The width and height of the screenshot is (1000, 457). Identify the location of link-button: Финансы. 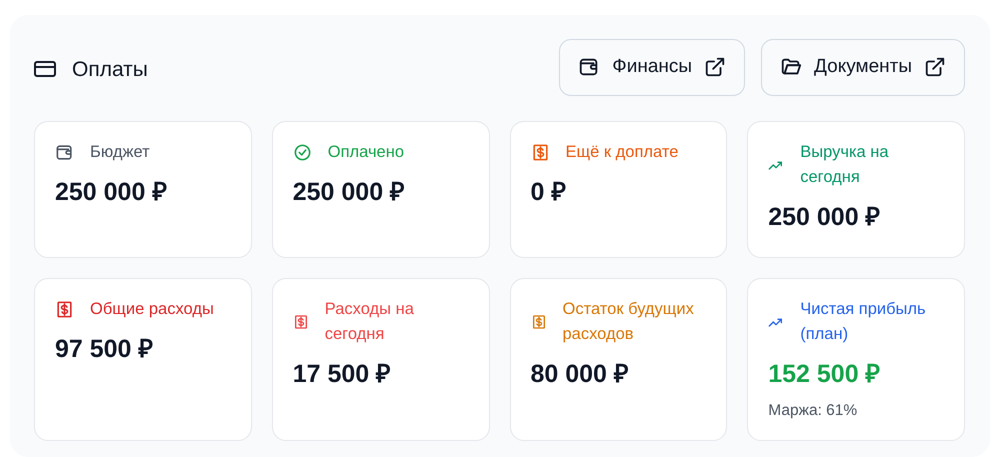
(652, 67).